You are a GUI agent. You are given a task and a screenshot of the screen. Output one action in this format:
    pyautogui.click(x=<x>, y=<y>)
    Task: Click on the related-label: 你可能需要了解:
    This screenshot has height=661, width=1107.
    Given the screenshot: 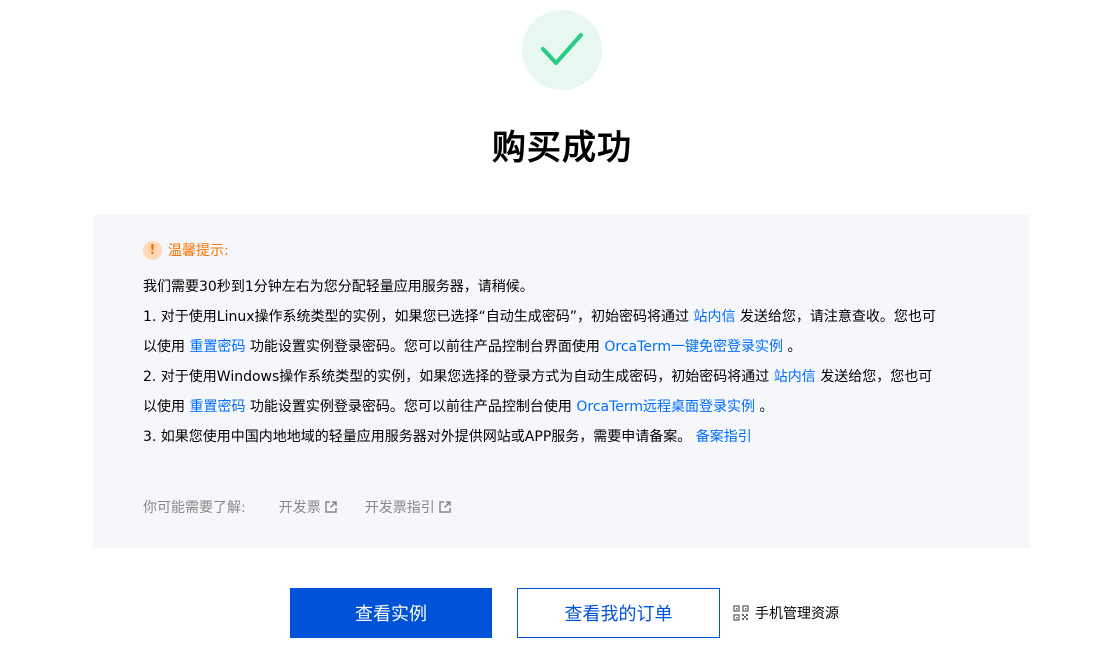 What is the action you would take?
    pyautogui.click(x=194, y=508)
    